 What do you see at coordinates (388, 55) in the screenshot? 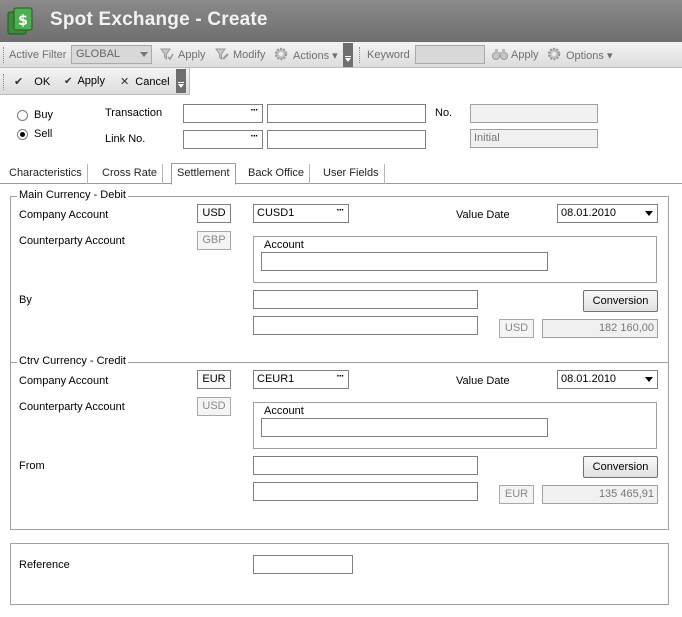
I see `keyword-label: Keyword` at bounding box center [388, 55].